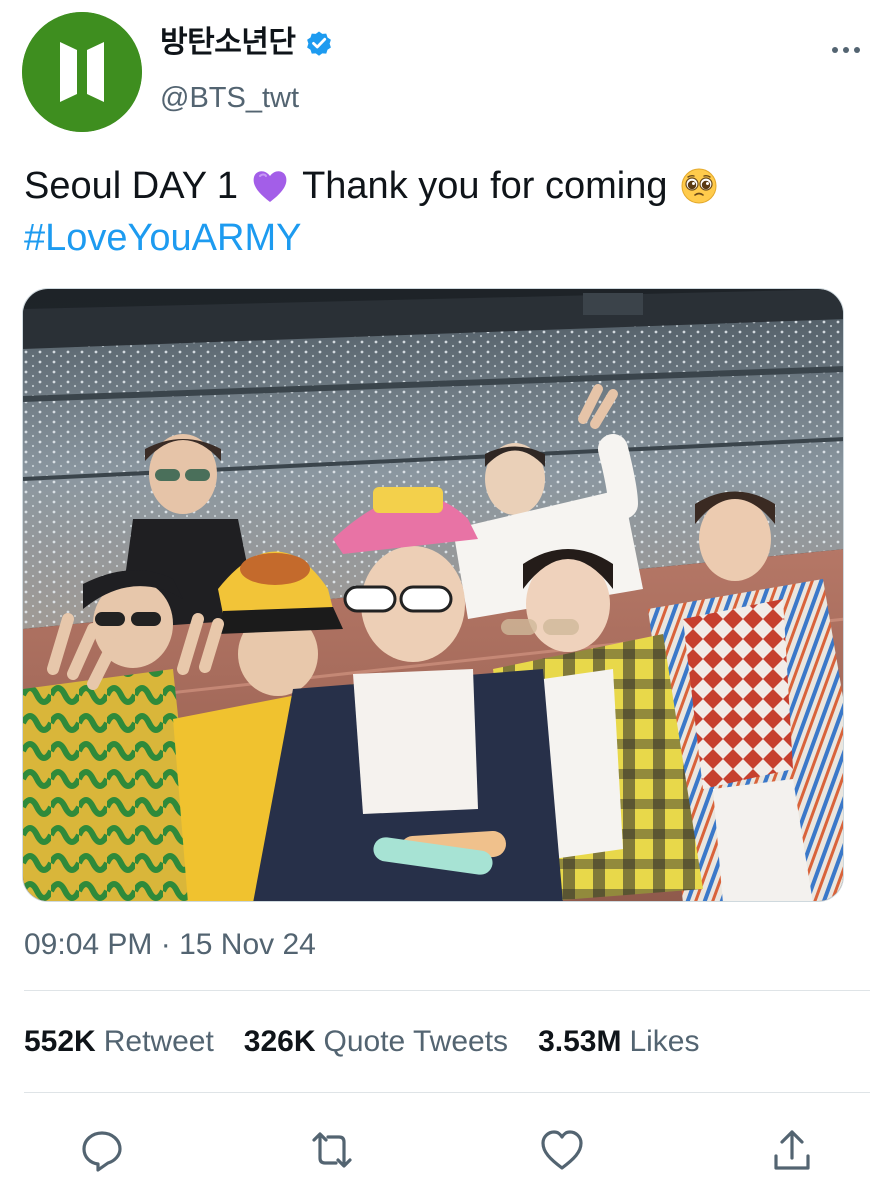 This screenshot has height=1200, width=894. I want to click on retweets-label: Retweet, so click(158, 1041).